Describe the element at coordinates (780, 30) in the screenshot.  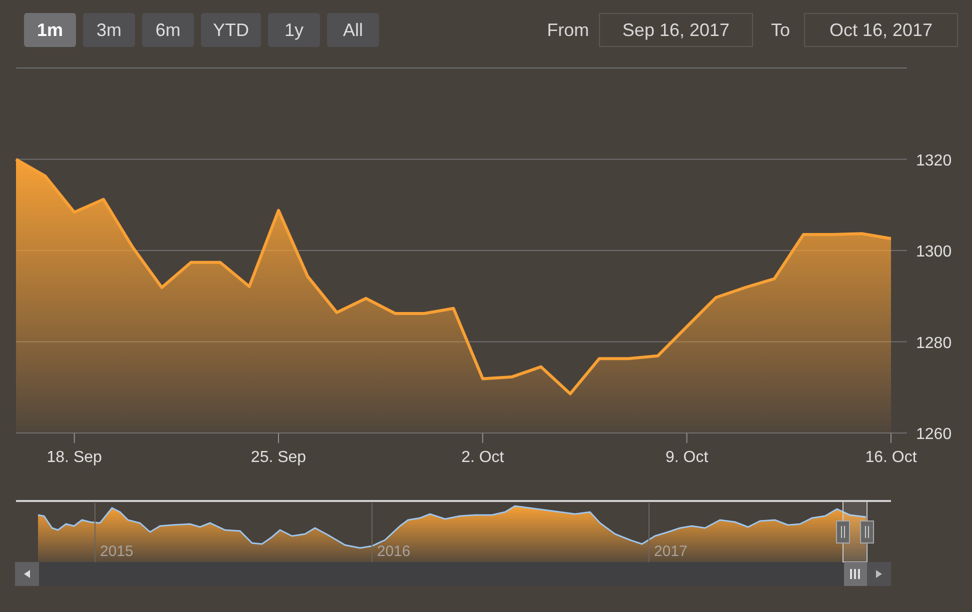
I see `to-label: To` at that location.